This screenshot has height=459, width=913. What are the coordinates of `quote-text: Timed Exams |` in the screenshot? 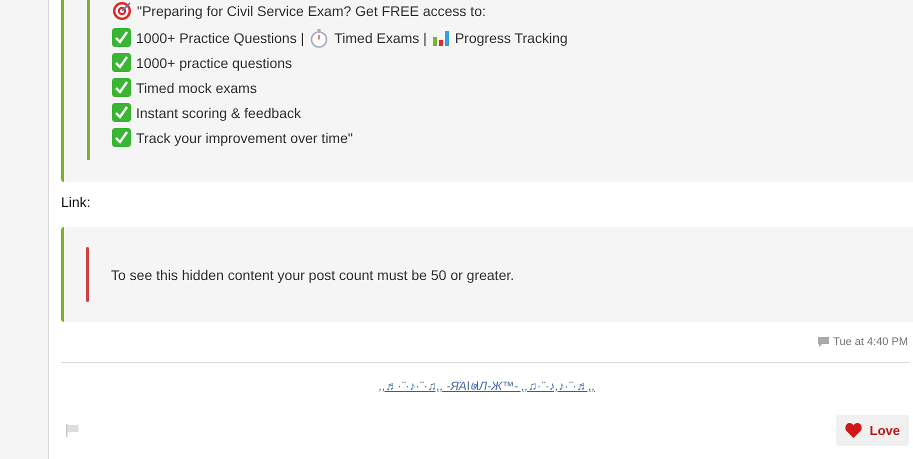 It's located at (380, 38).